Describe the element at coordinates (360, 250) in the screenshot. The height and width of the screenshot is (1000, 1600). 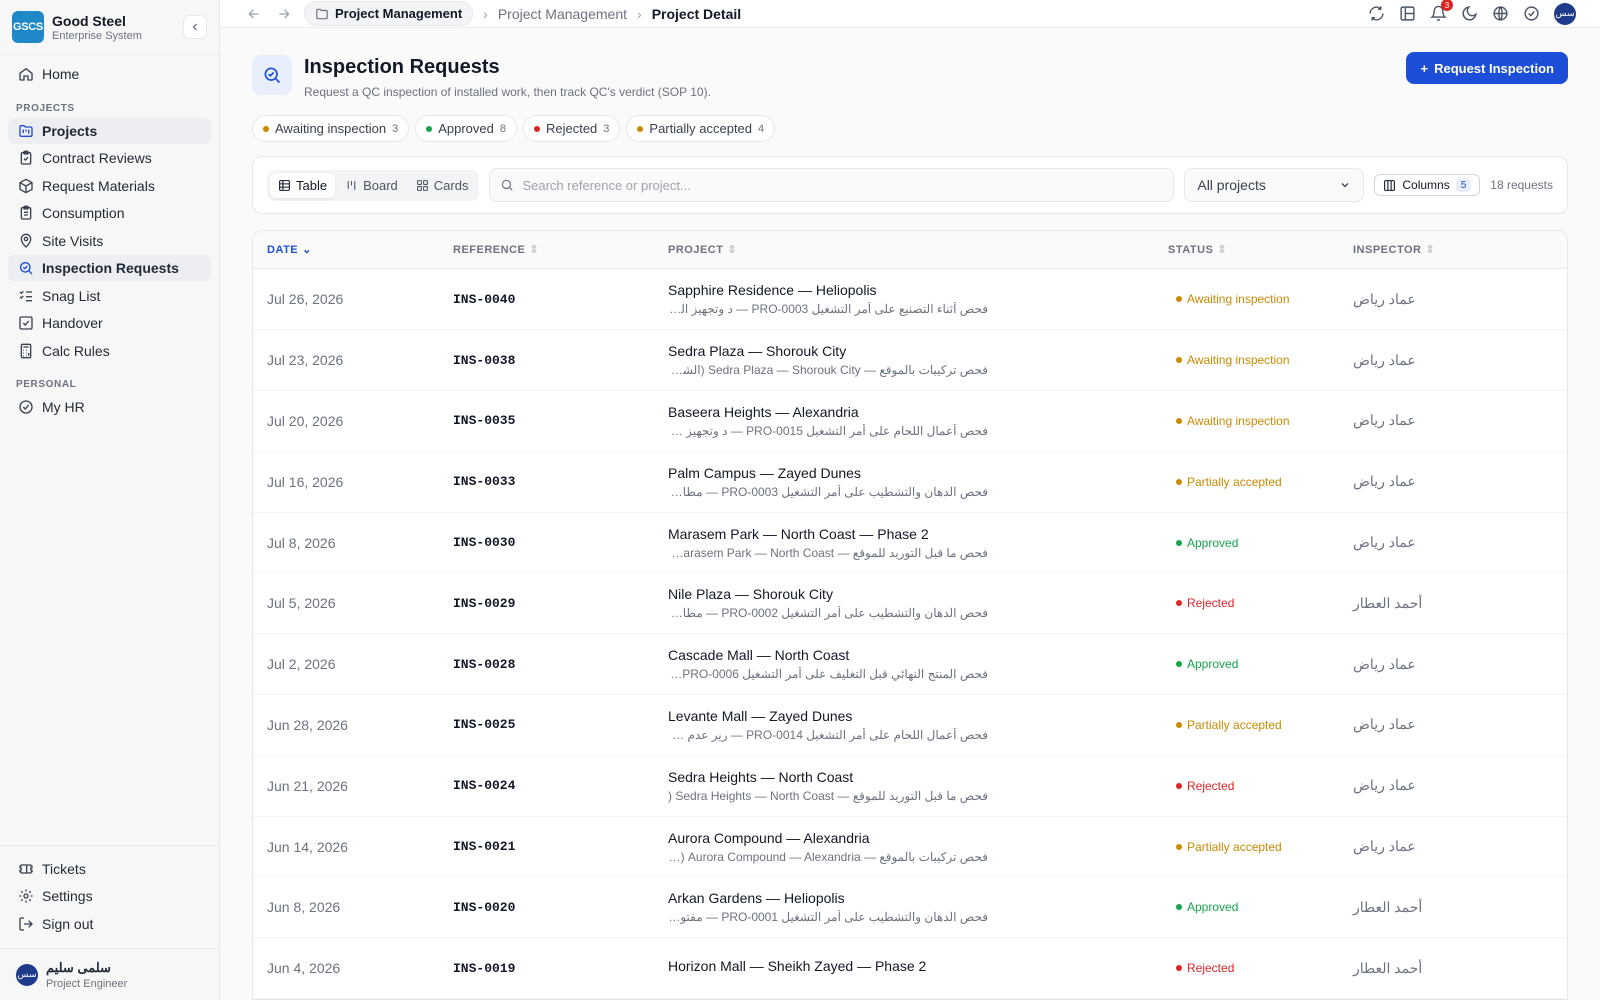
I see `column-header-date: DATE ⌄` at that location.